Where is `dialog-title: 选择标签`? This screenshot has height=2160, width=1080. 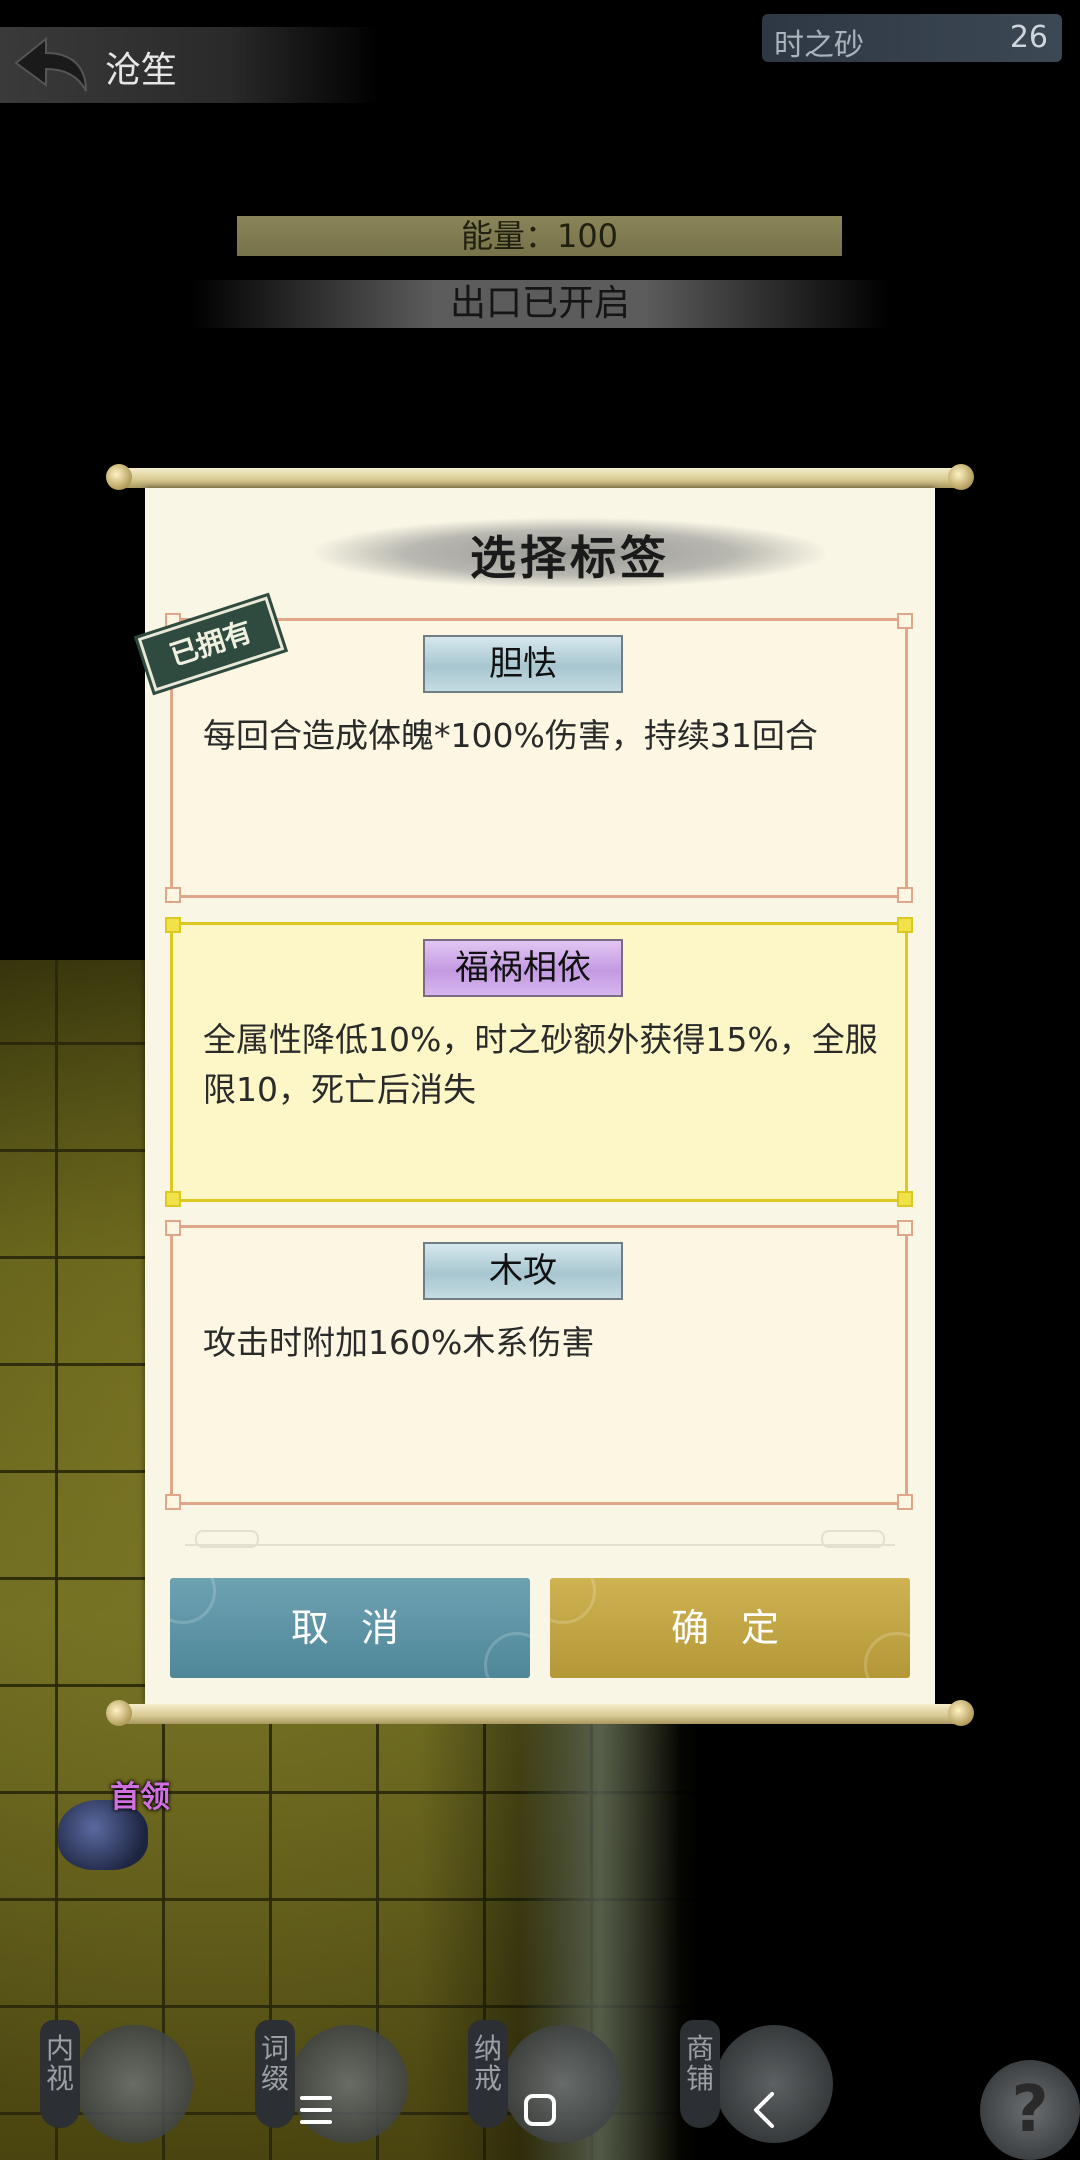 dialog-title: 选择标签 is located at coordinates (570, 553).